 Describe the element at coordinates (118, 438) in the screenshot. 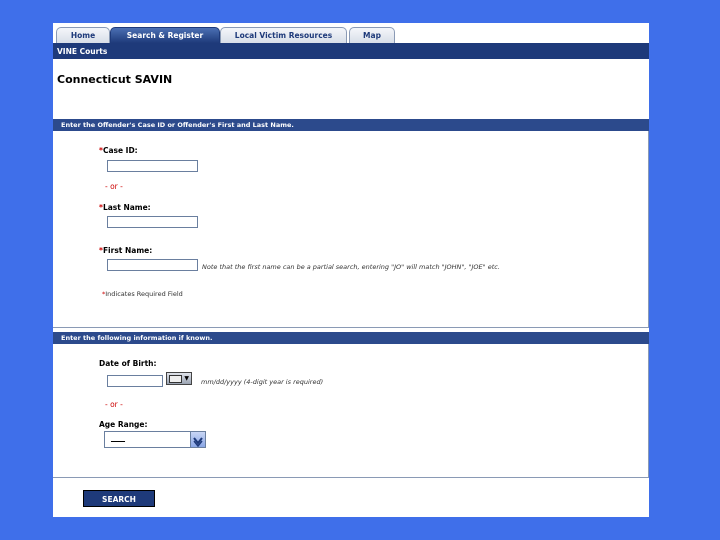

I see `age-range-value: ____` at that location.